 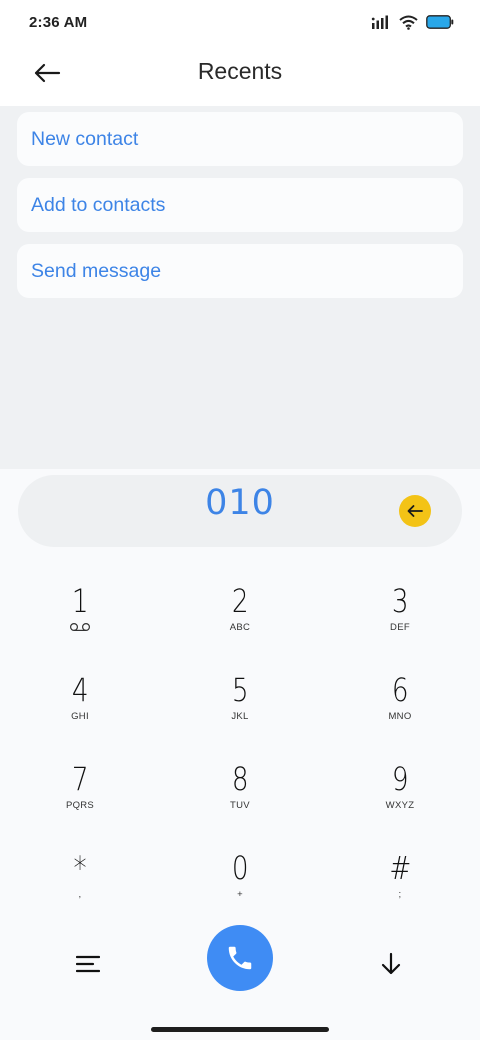 I want to click on backspace-arrow-icon, so click(x=415, y=511).